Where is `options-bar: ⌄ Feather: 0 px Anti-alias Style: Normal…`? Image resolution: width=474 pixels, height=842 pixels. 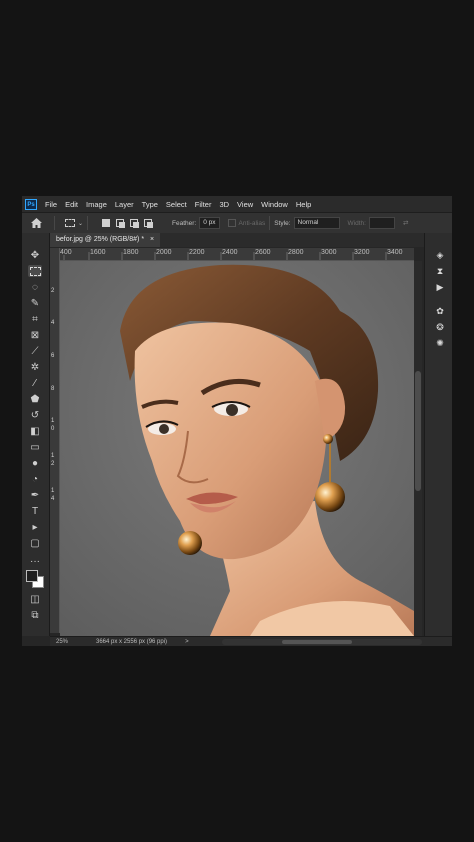
options-bar: ⌄ Feather: 0 px Anti-alias Style: Normal… is located at coordinates (237, 223).